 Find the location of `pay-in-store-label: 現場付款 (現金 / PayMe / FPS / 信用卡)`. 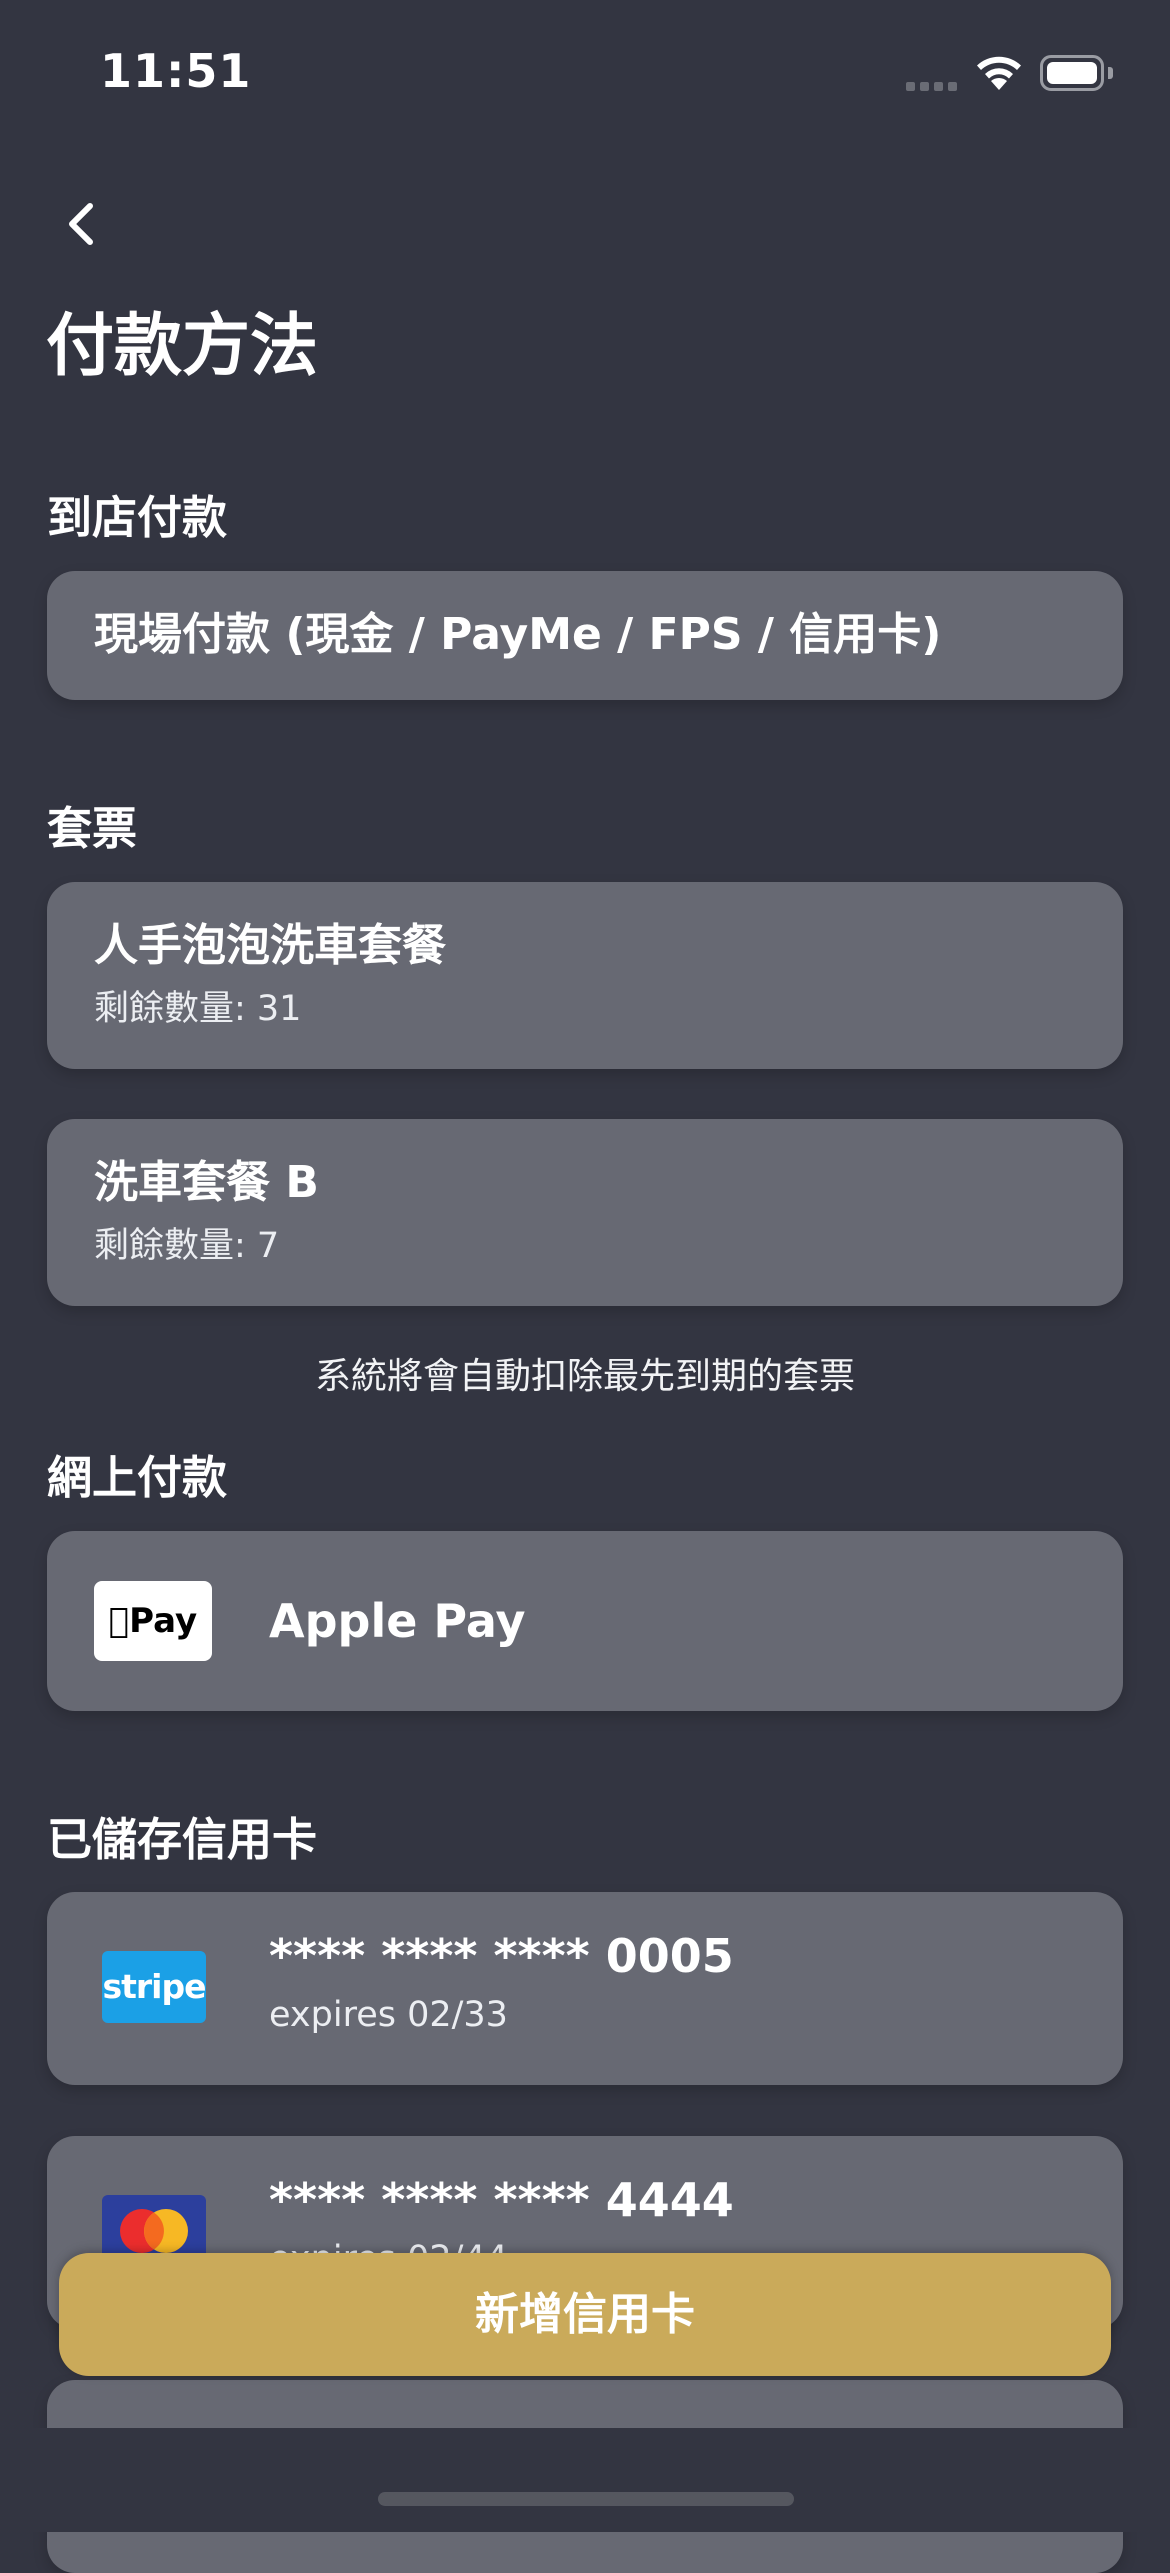

pay-in-store-label: 現場付款 (現金 / PayMe / FPS / 信用卡) is located at coordinates (518, 634).